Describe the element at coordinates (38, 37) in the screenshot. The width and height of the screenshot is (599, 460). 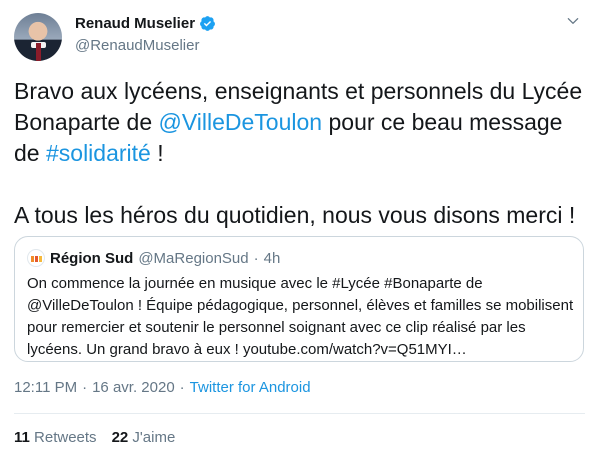
I see `author-avatar` at that location.